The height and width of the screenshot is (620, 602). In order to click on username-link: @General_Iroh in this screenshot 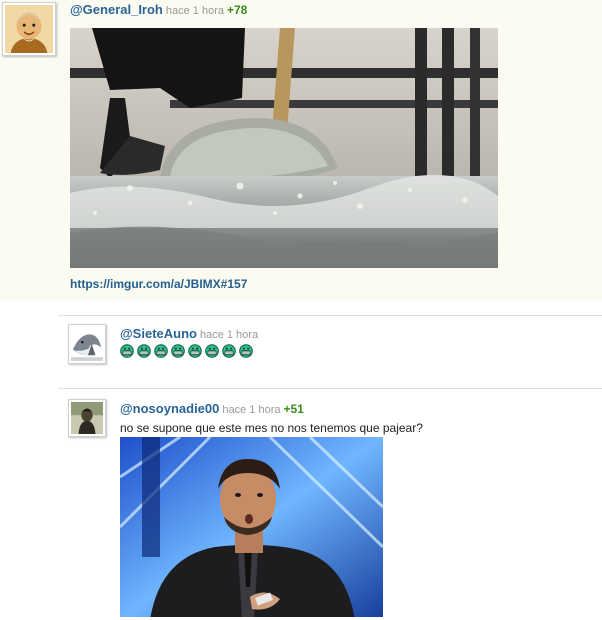, I will do `click(116, 9)`.